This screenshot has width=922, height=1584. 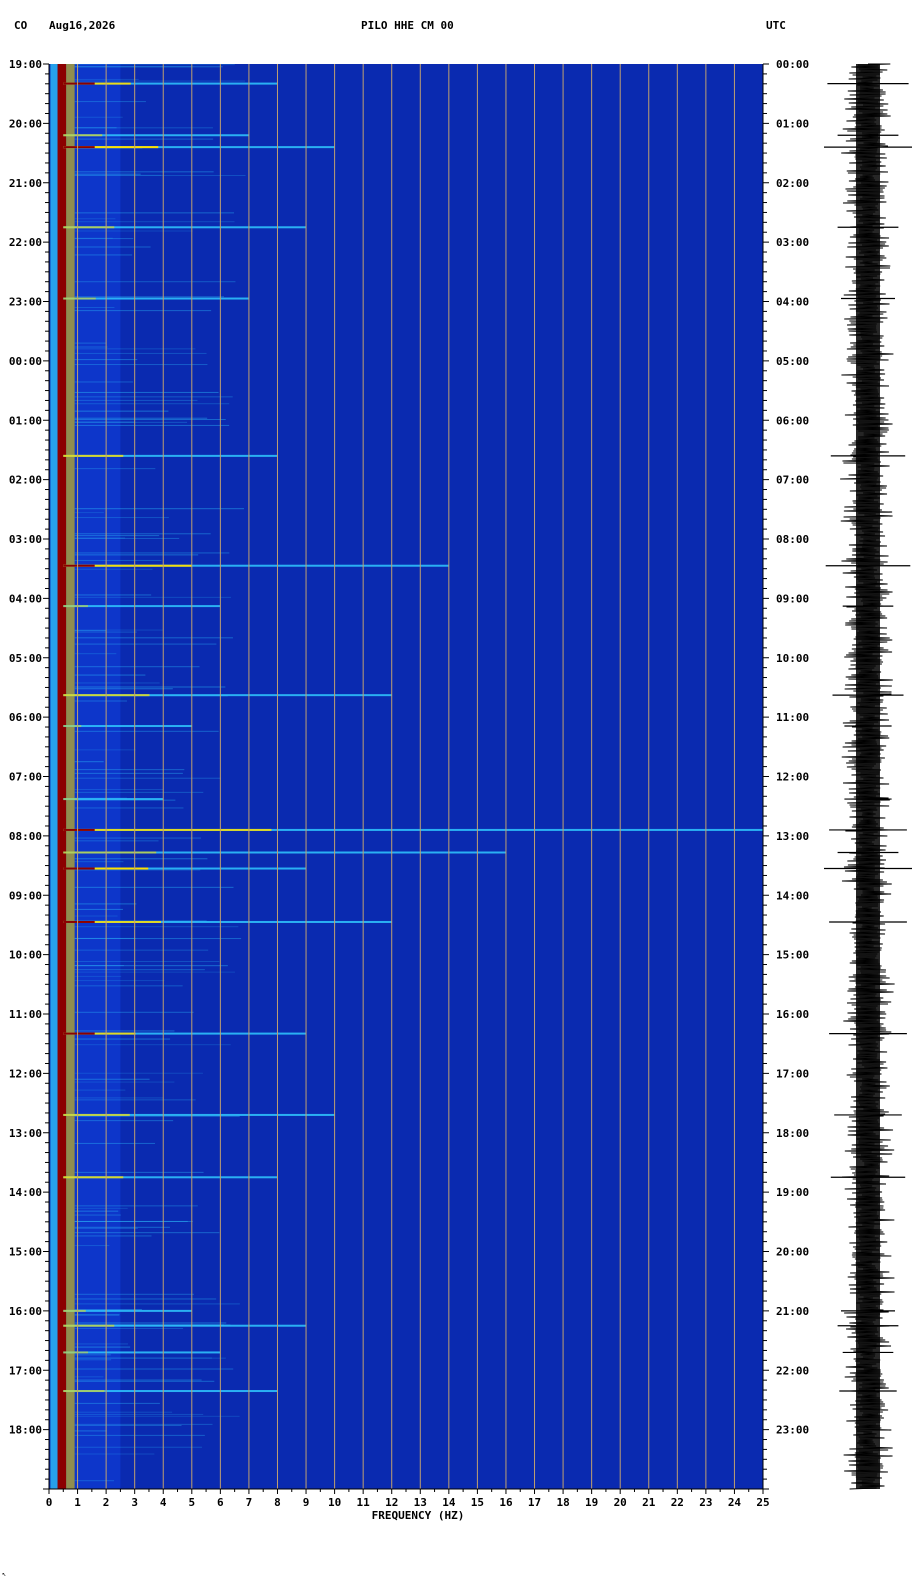 I want to click on left-time-label: 14:00, so click(x=25, y=1192).